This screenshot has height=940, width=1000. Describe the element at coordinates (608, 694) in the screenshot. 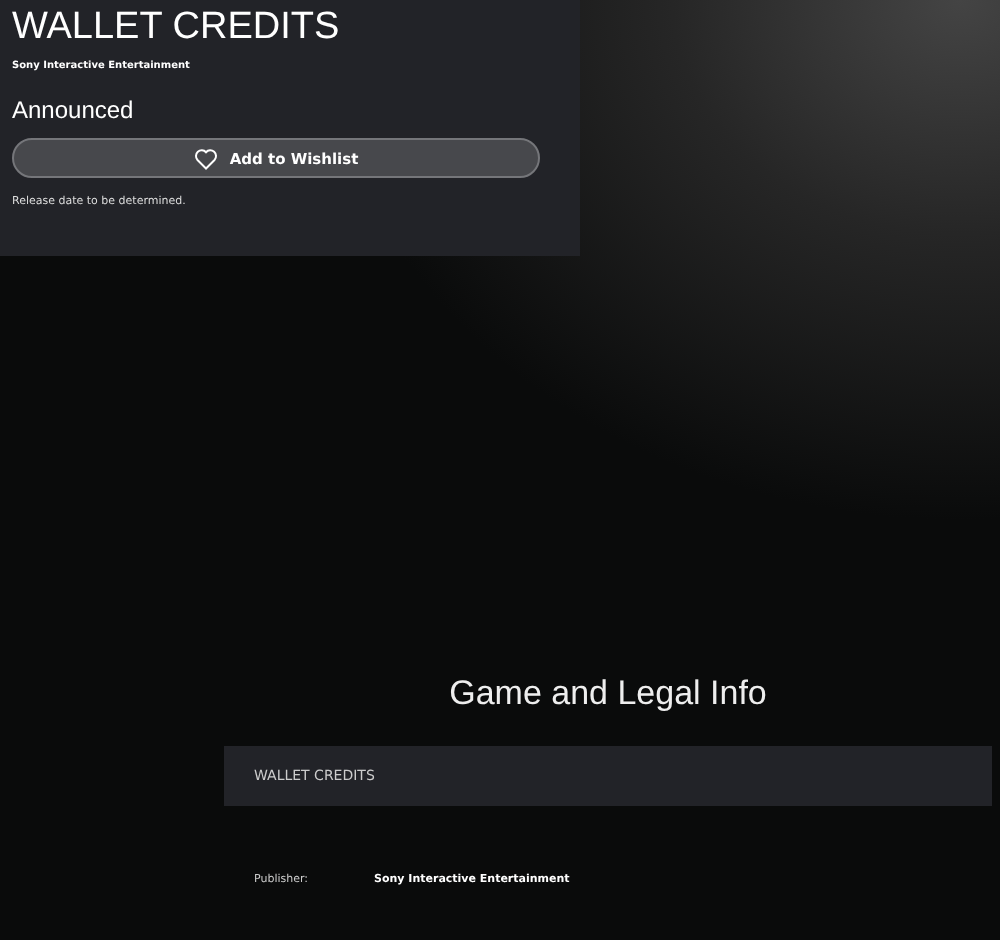

I see `section-heading: Game and Legal Info` at that location.